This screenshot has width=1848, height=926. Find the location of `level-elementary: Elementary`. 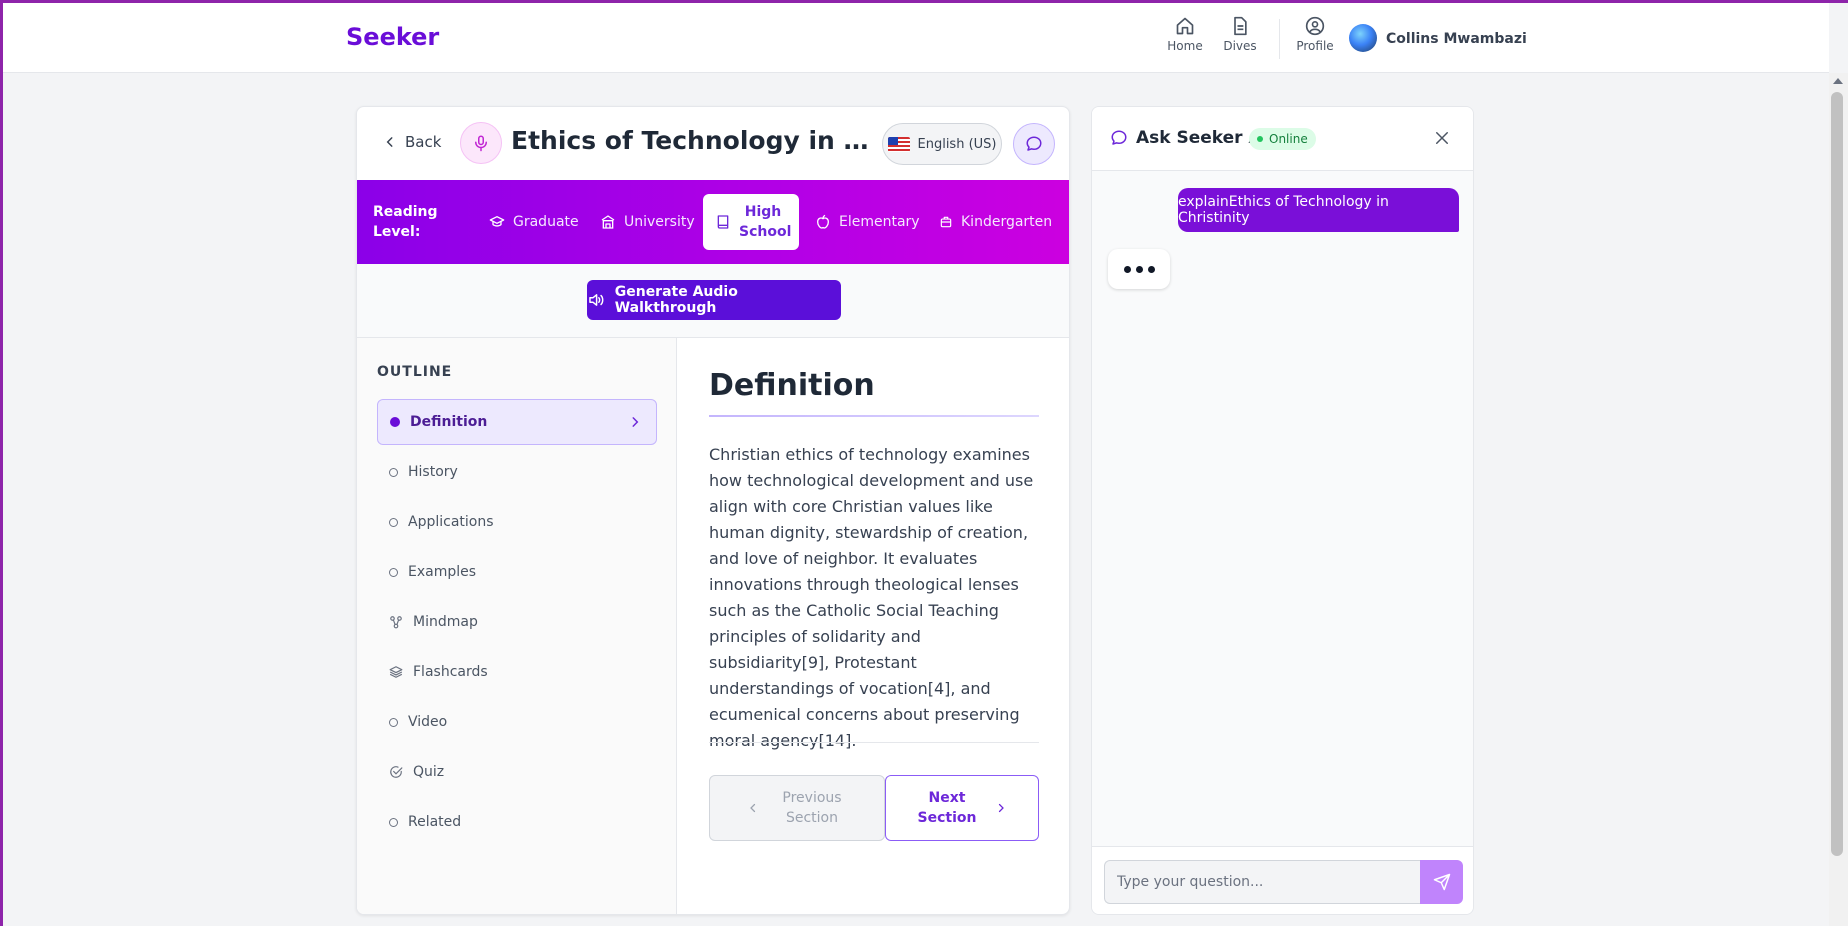

level-elementary: Elementary is located at coordinates (867, 222).